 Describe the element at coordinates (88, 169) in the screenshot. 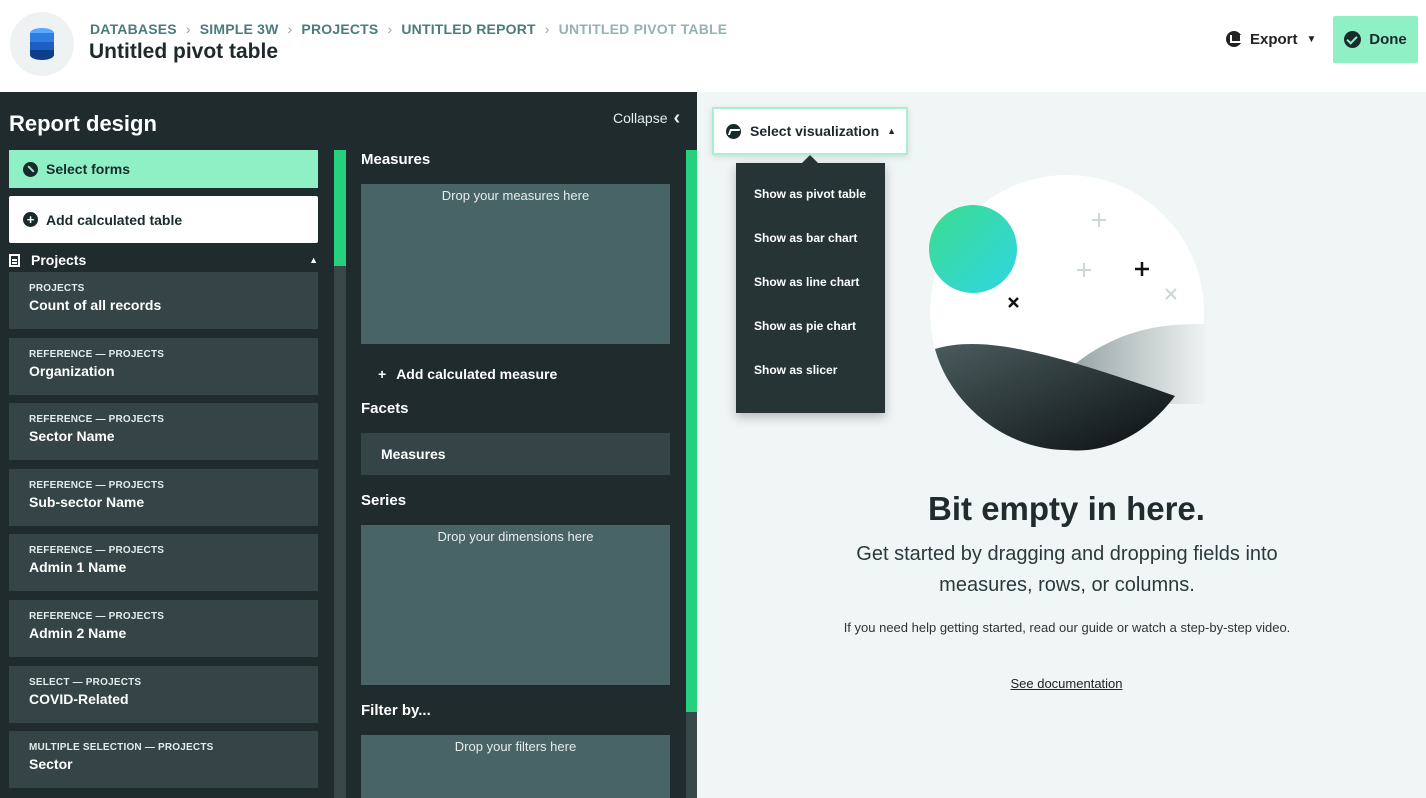

I see `select-forms-label: Select forms` at that location.